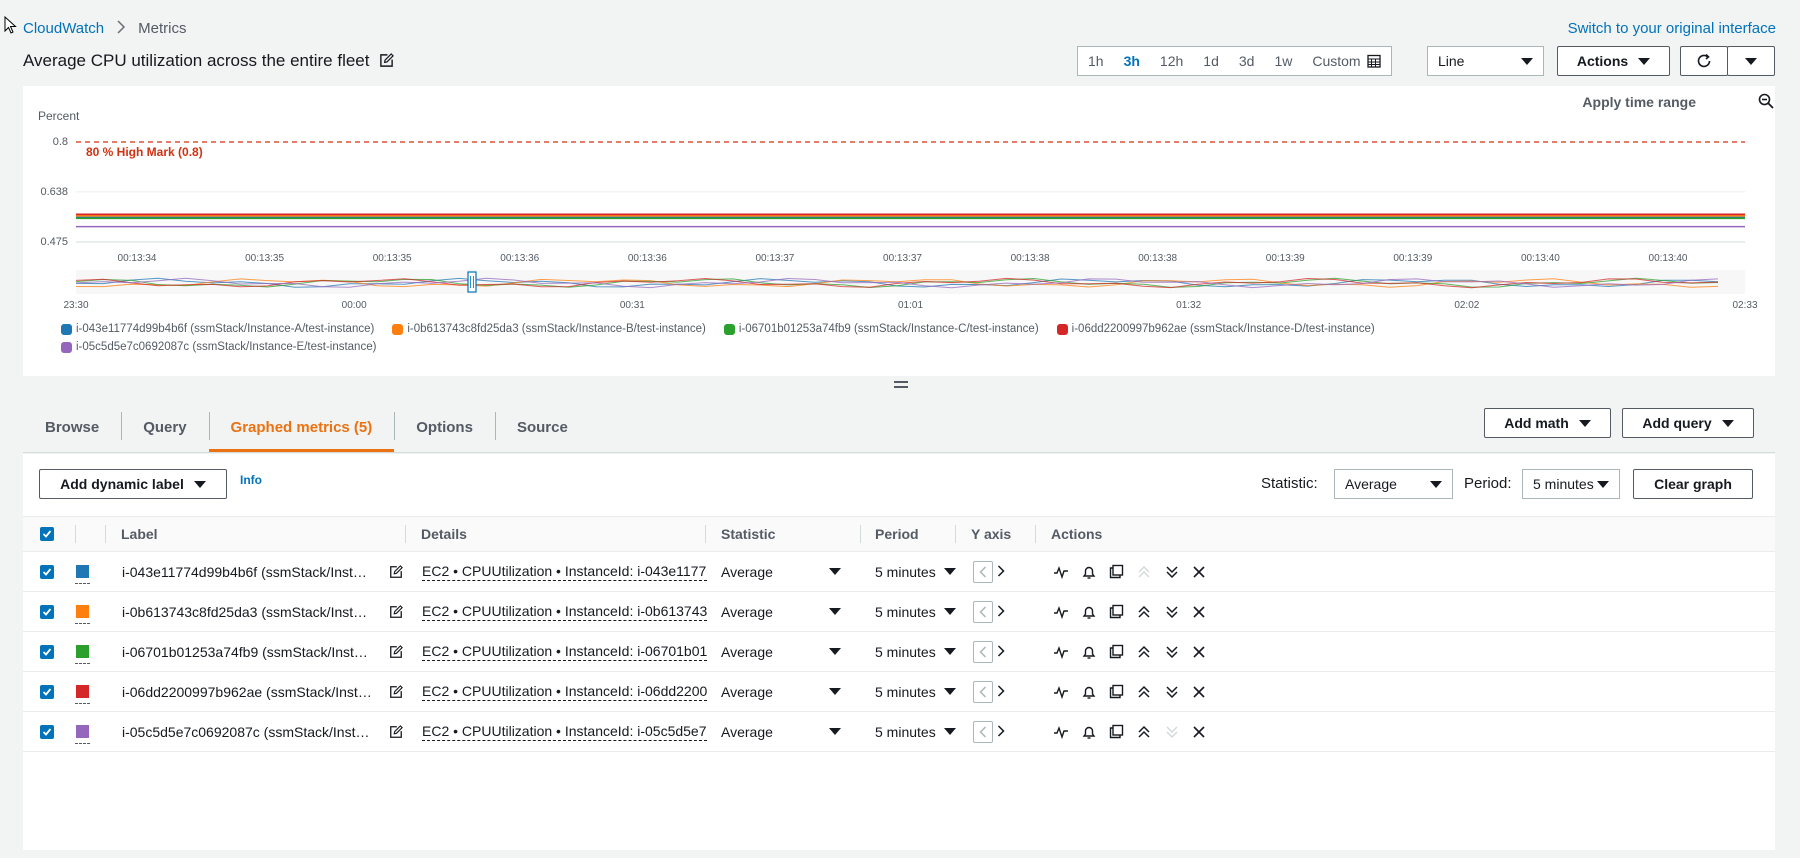  I want to click on row-statistic: Average, so click(747, 571).